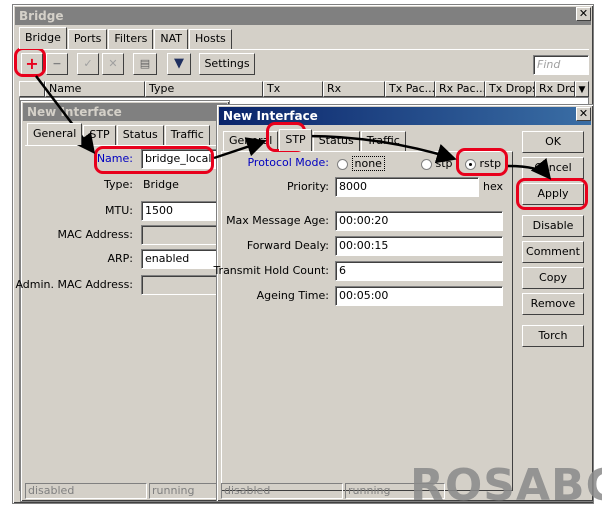 The height and width of the screenshot is (508, 602). Describe the element at coordinates (282, 491) in the screenshot. I see `iface-front-status-disabled: disabled` at that location.